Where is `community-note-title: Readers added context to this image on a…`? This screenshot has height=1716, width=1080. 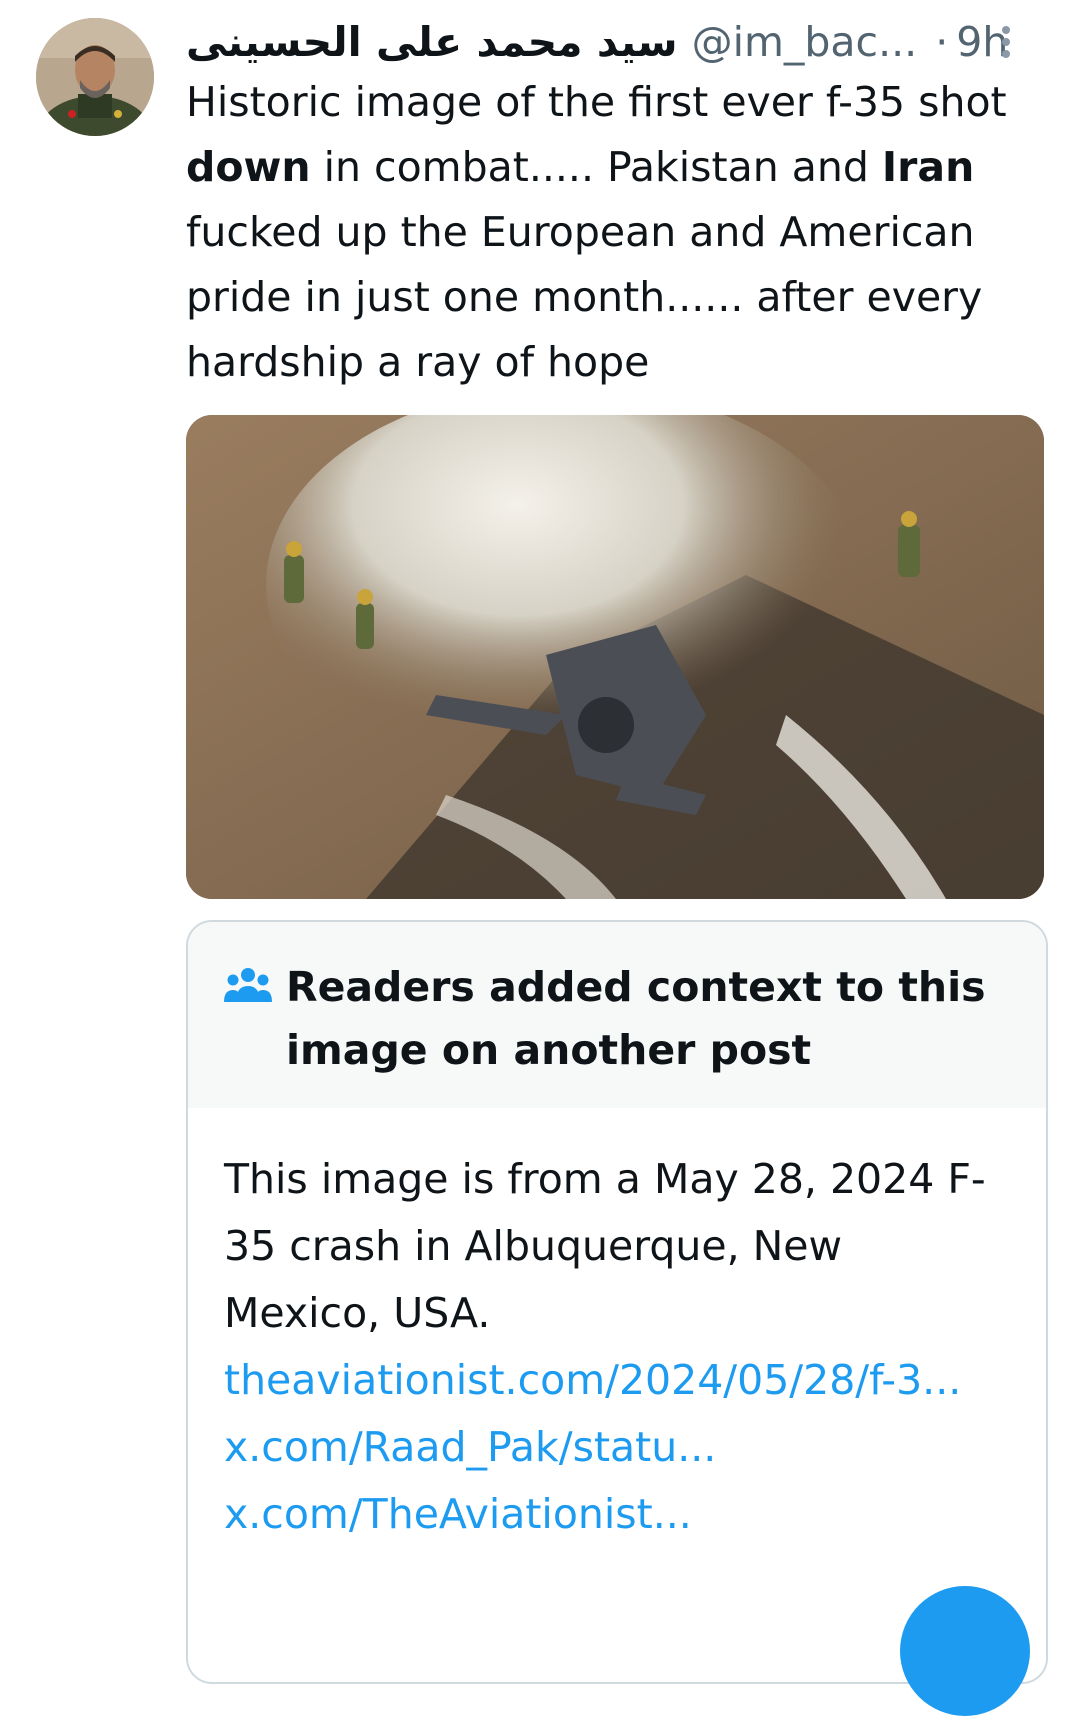
community-note-title: Readers added context to this image on a… is located at coordinates (636, 1018).